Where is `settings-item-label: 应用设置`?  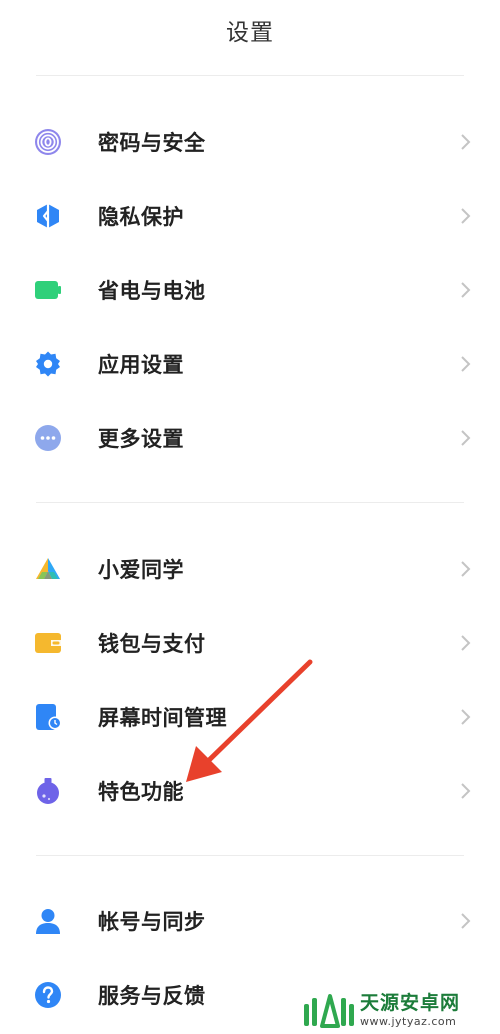
settings-item-label: 应用设置 is located at coordinates (141, 365).